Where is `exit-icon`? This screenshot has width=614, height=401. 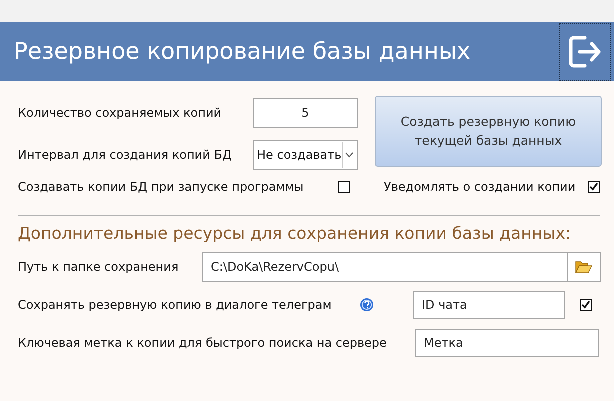
exit-icon is located at coordinates (585, 52).